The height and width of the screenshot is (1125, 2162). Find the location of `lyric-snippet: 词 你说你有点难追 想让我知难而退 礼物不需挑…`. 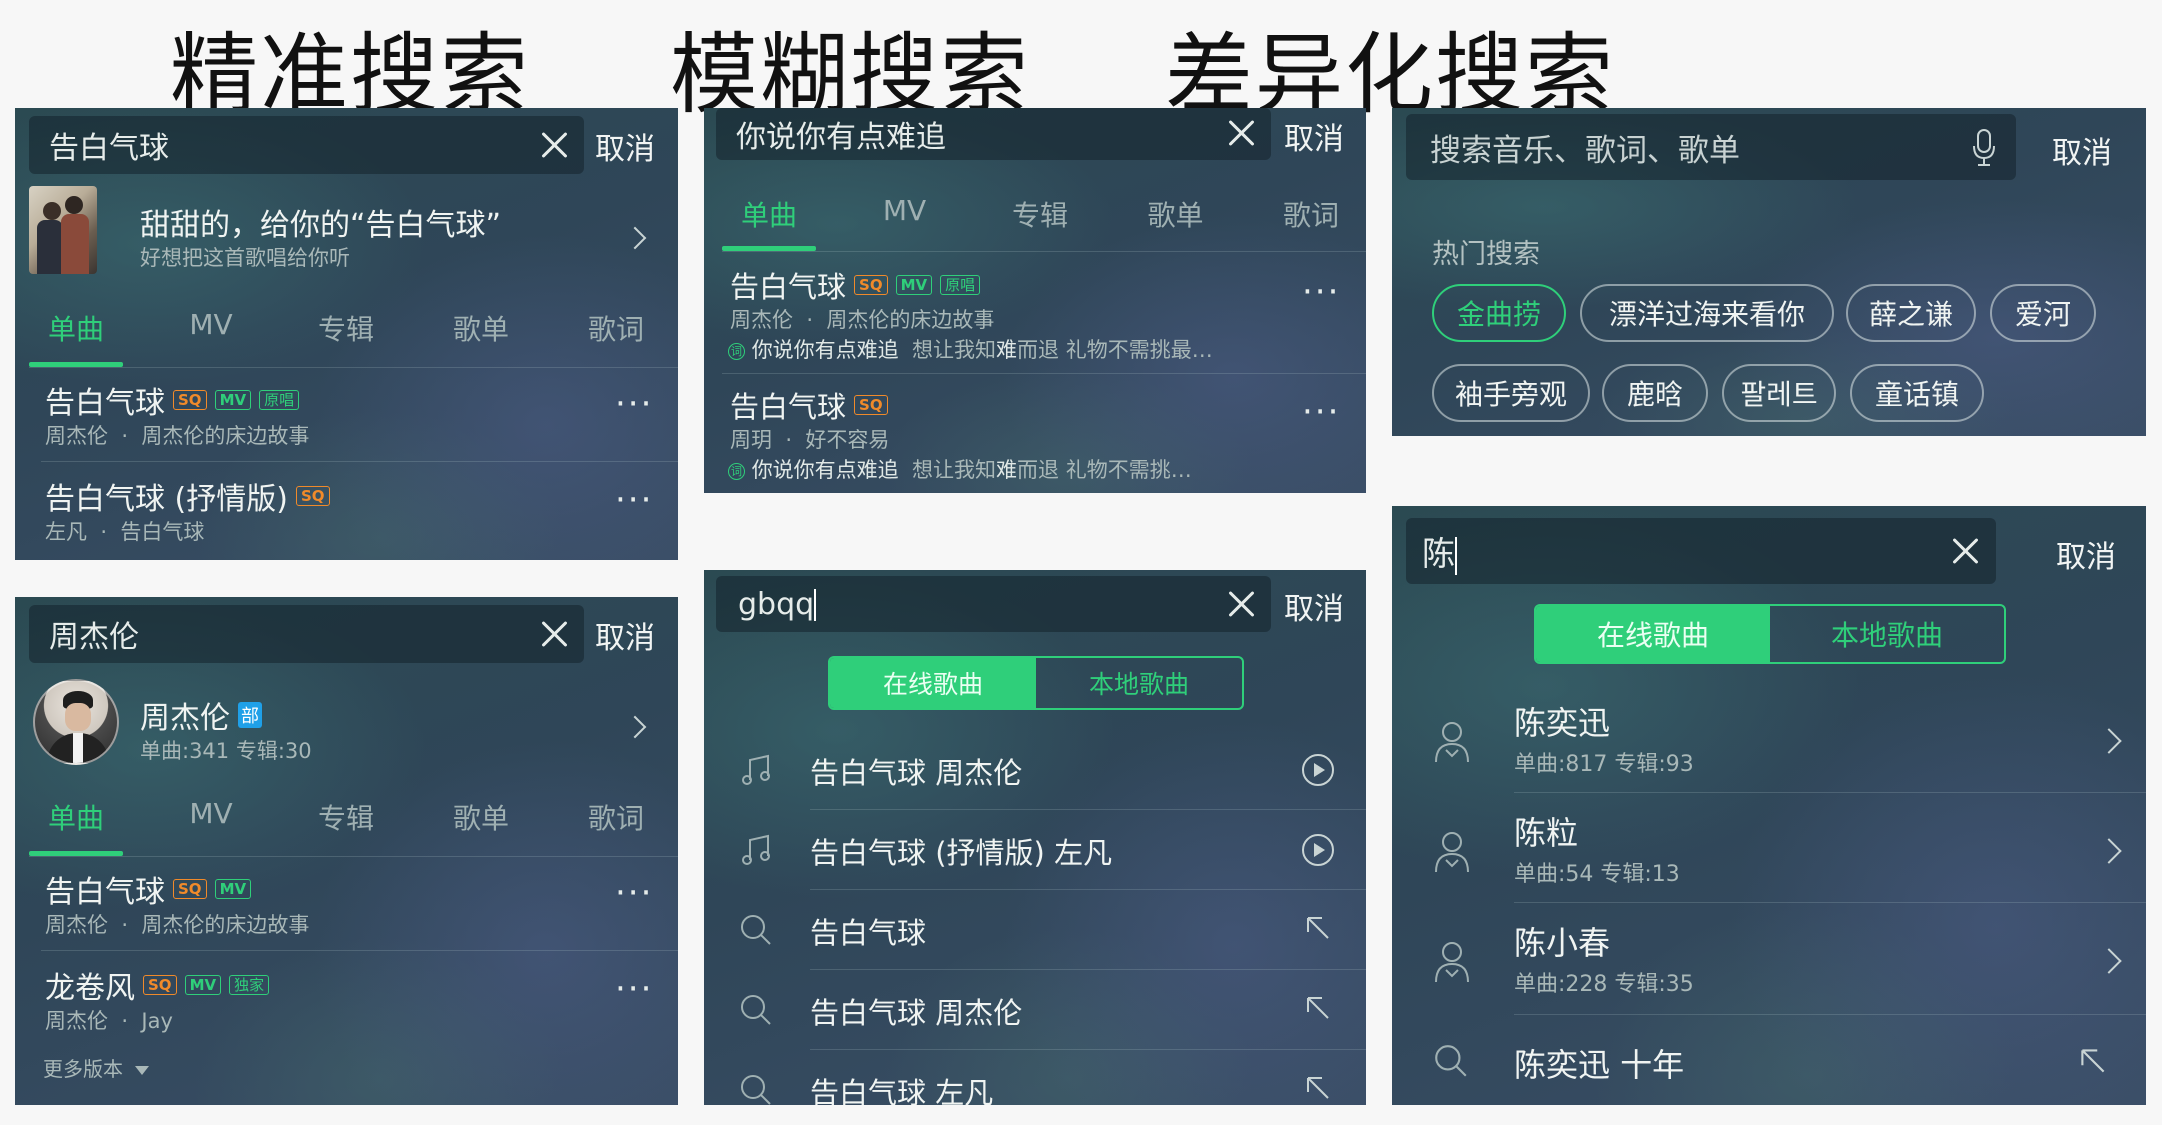

lyric-snippet: 词 你说你有点难追 想让我知难而退 礼物不需挑… is located at coordinates (960, 469).